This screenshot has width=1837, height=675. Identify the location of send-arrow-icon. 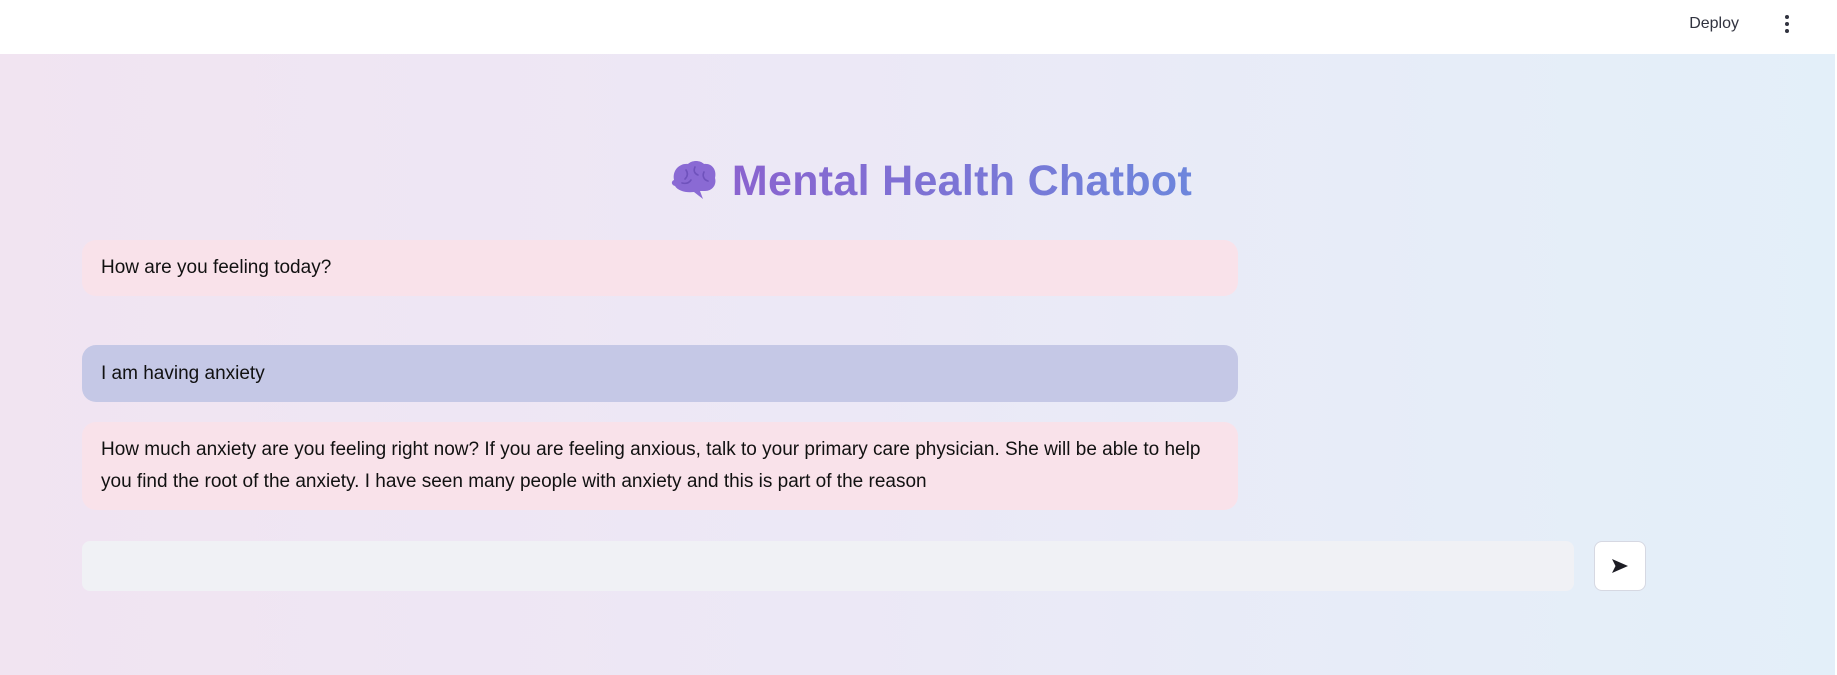
(1620, 566).